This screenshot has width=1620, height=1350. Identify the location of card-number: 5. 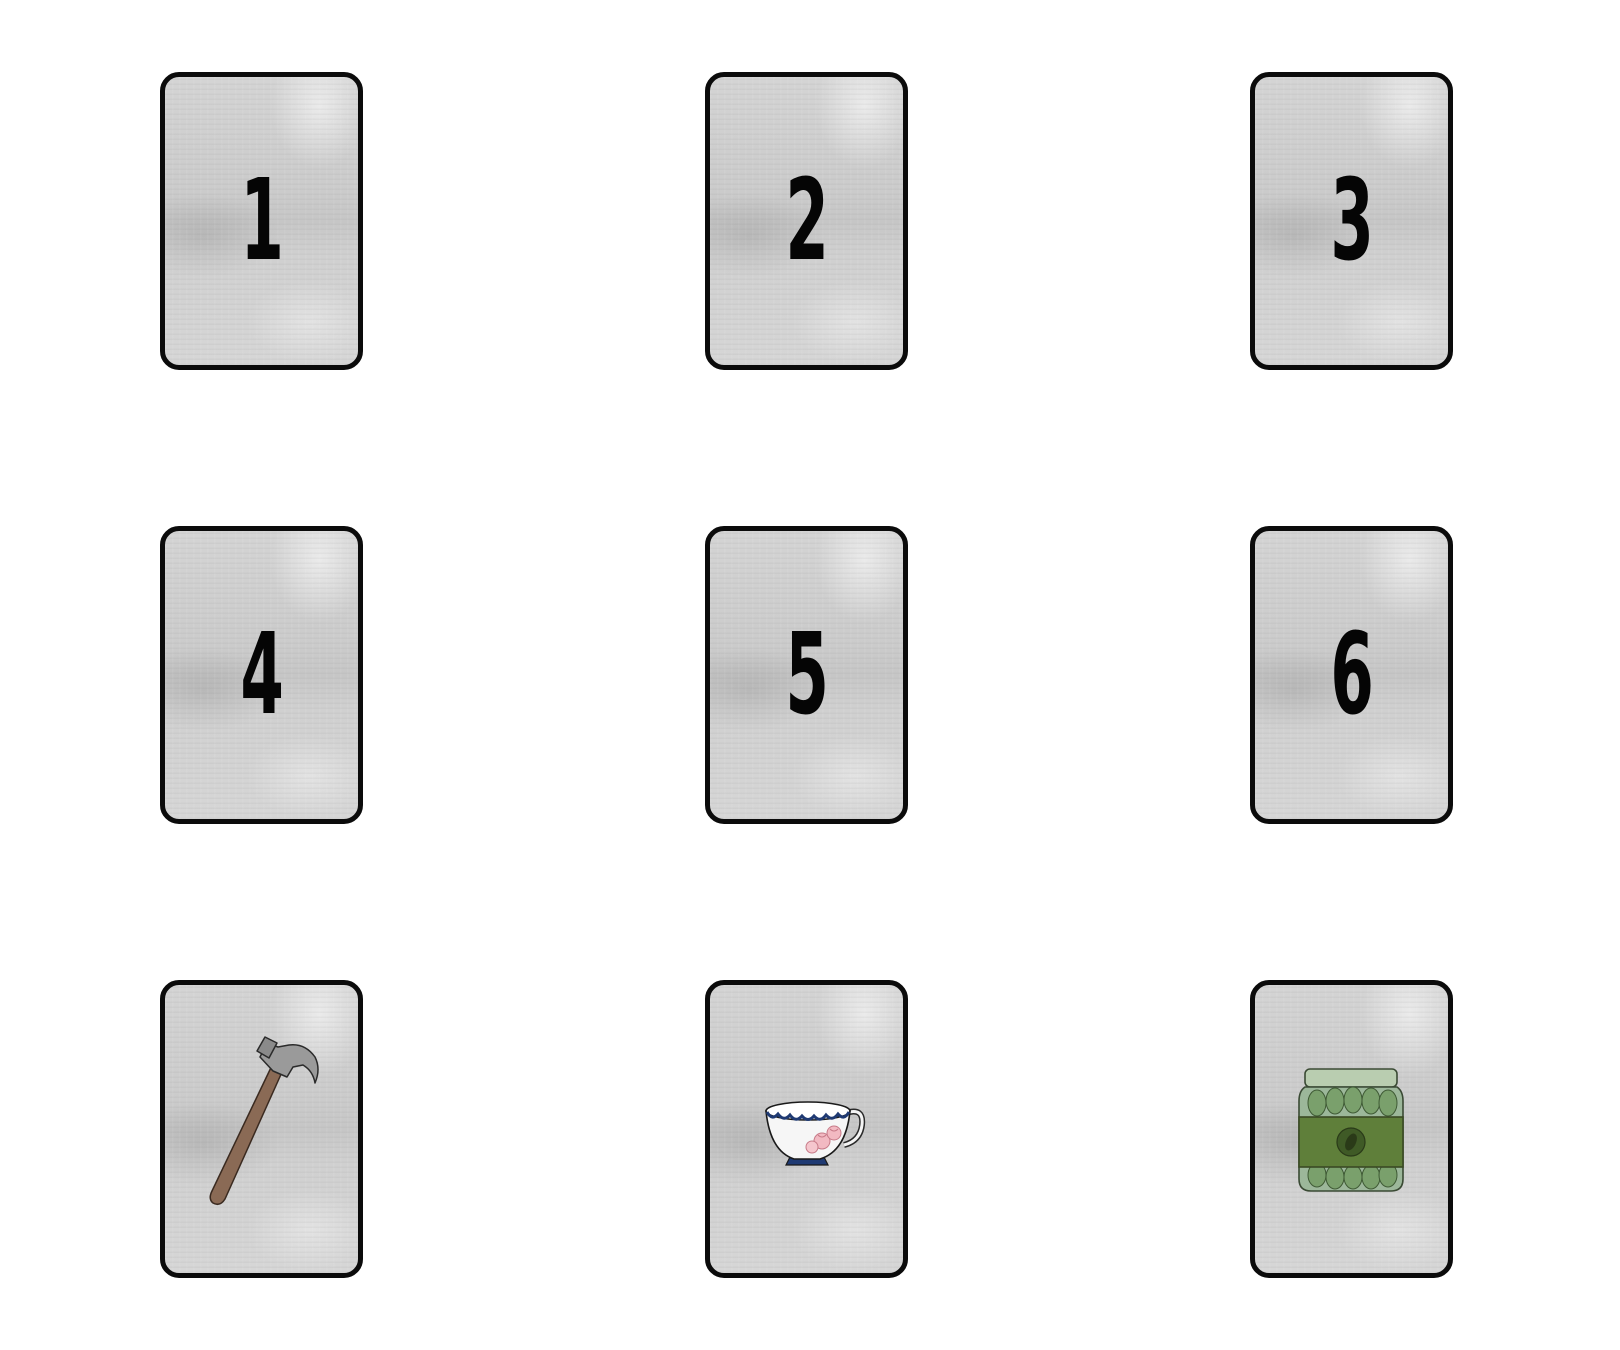
(806, 675).